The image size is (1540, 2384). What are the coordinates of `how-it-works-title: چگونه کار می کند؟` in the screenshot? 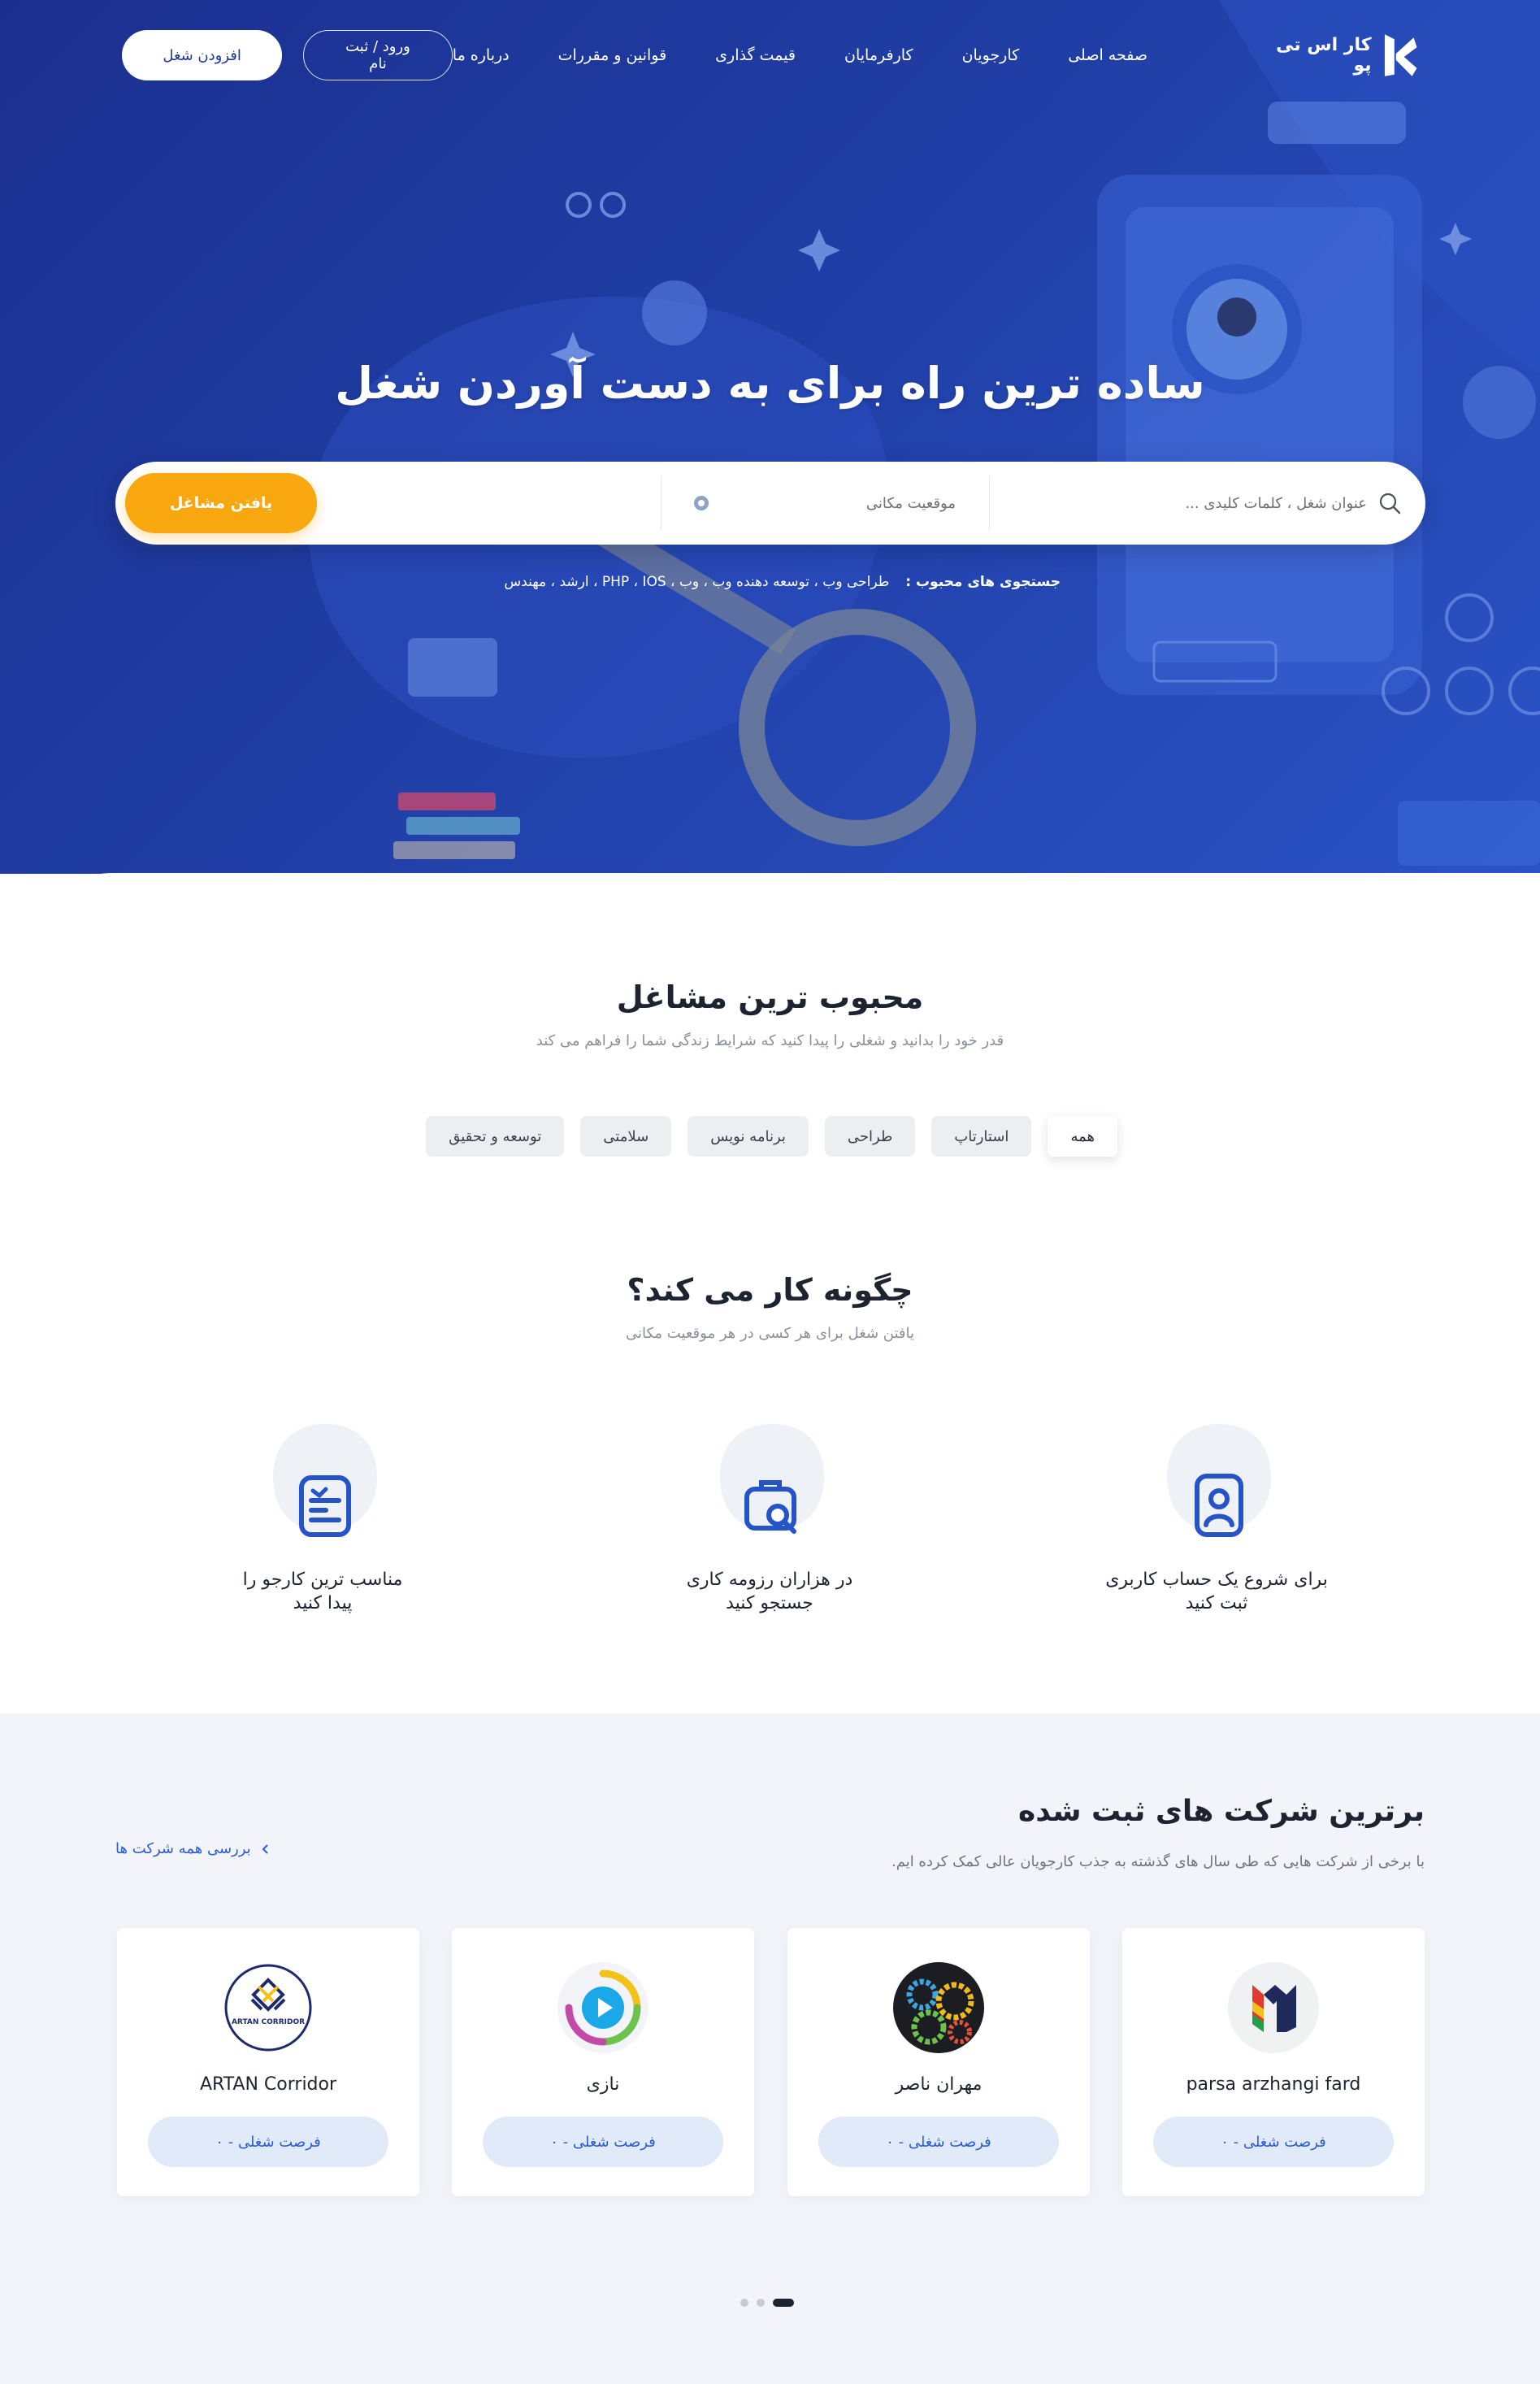 It's located at (770, 1290).